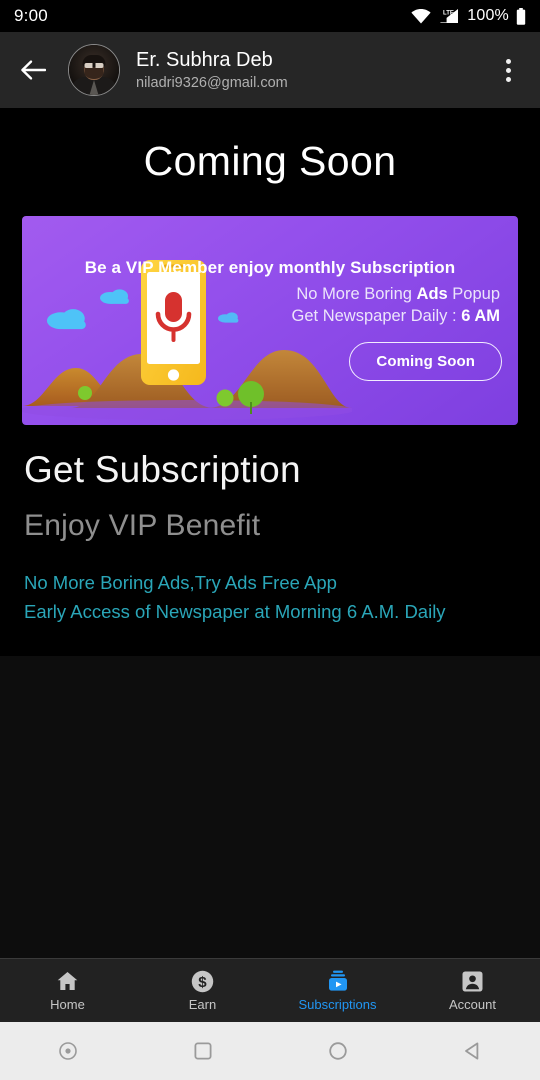 Image resolution: width=540 pixels, height=1080 pixels. I want to click on nav-label: Subscriptions, so click(337, 1004).